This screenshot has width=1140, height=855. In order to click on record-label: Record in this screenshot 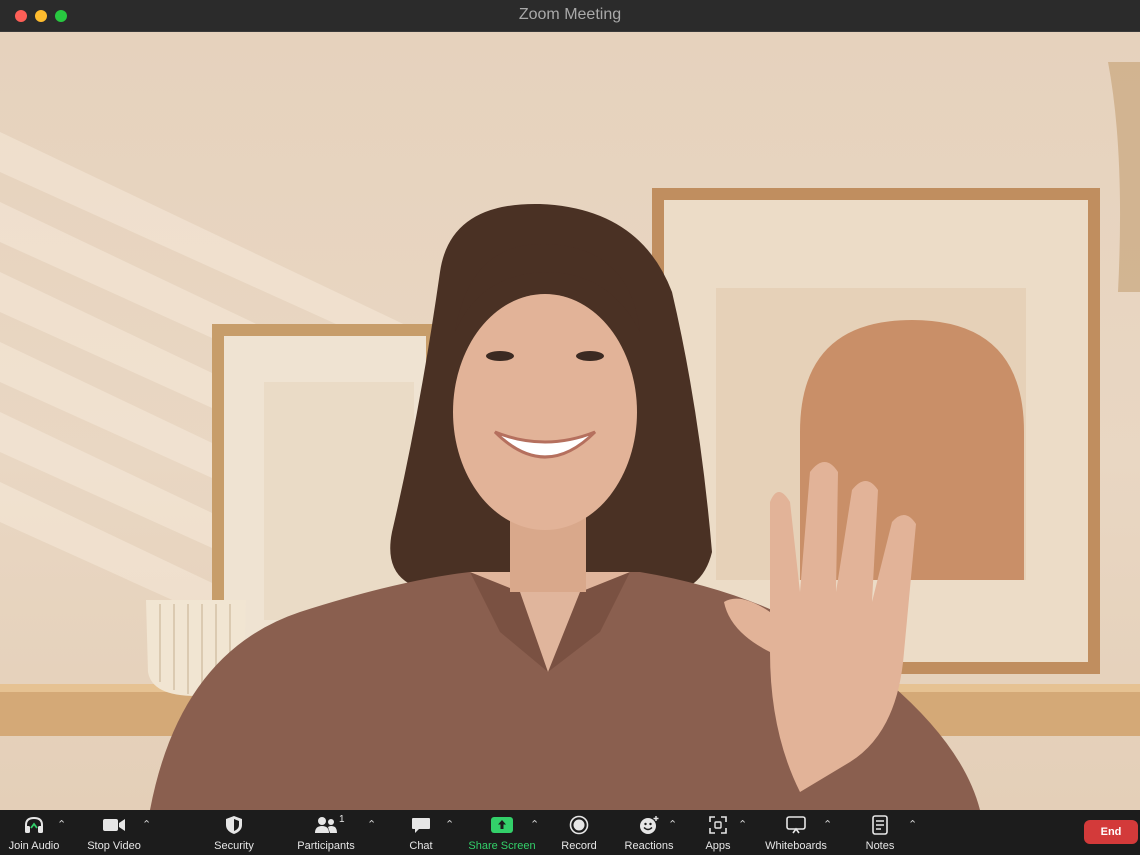, I will do `click(579, 846)`.